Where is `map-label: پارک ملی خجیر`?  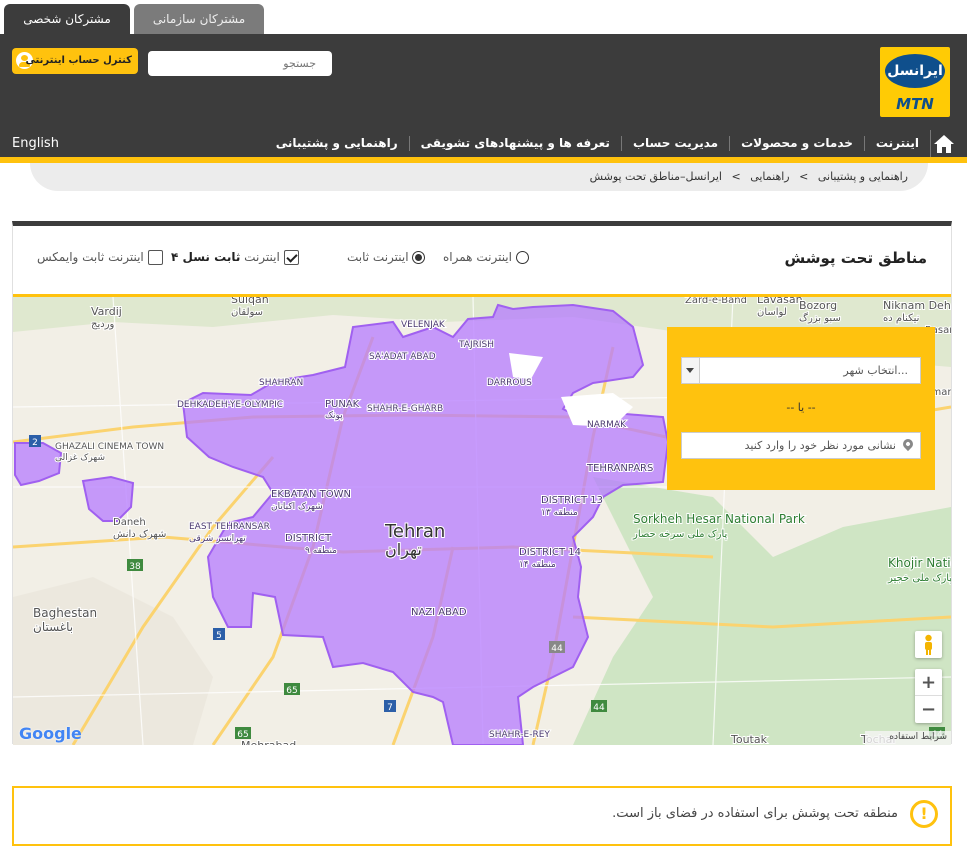 map-label: پارک ملی خجیر is located at coordinates (919, 578).